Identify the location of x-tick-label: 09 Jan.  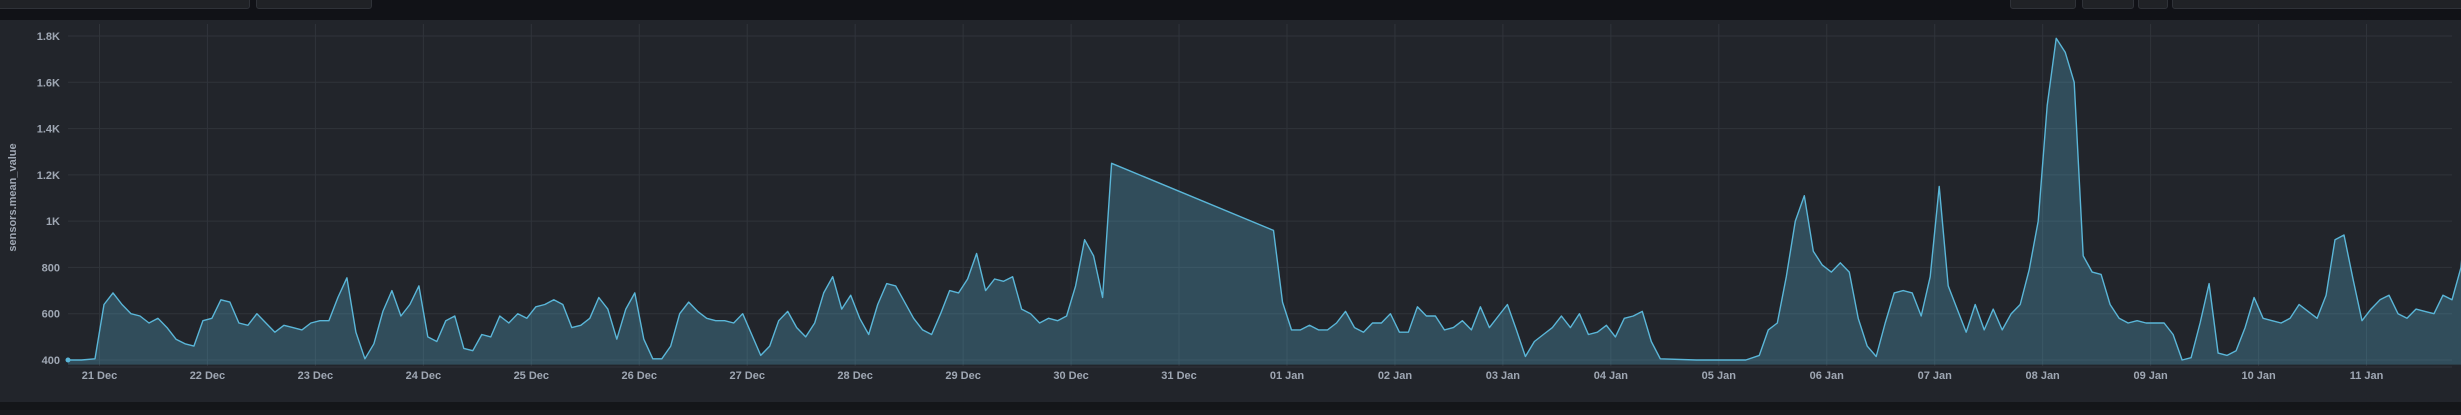
(2151, 376).